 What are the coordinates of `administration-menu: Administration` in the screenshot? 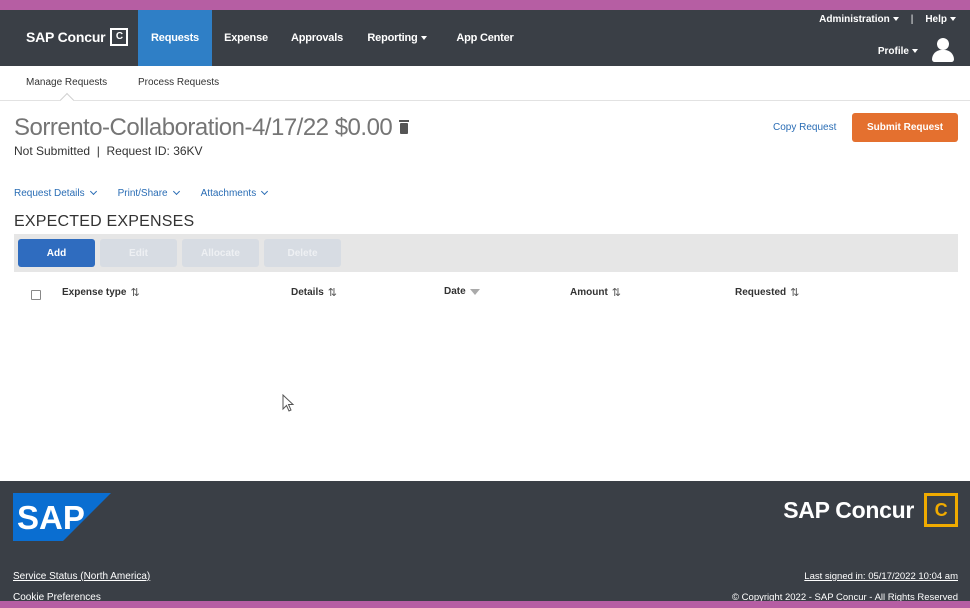 It's located at (859, 19).